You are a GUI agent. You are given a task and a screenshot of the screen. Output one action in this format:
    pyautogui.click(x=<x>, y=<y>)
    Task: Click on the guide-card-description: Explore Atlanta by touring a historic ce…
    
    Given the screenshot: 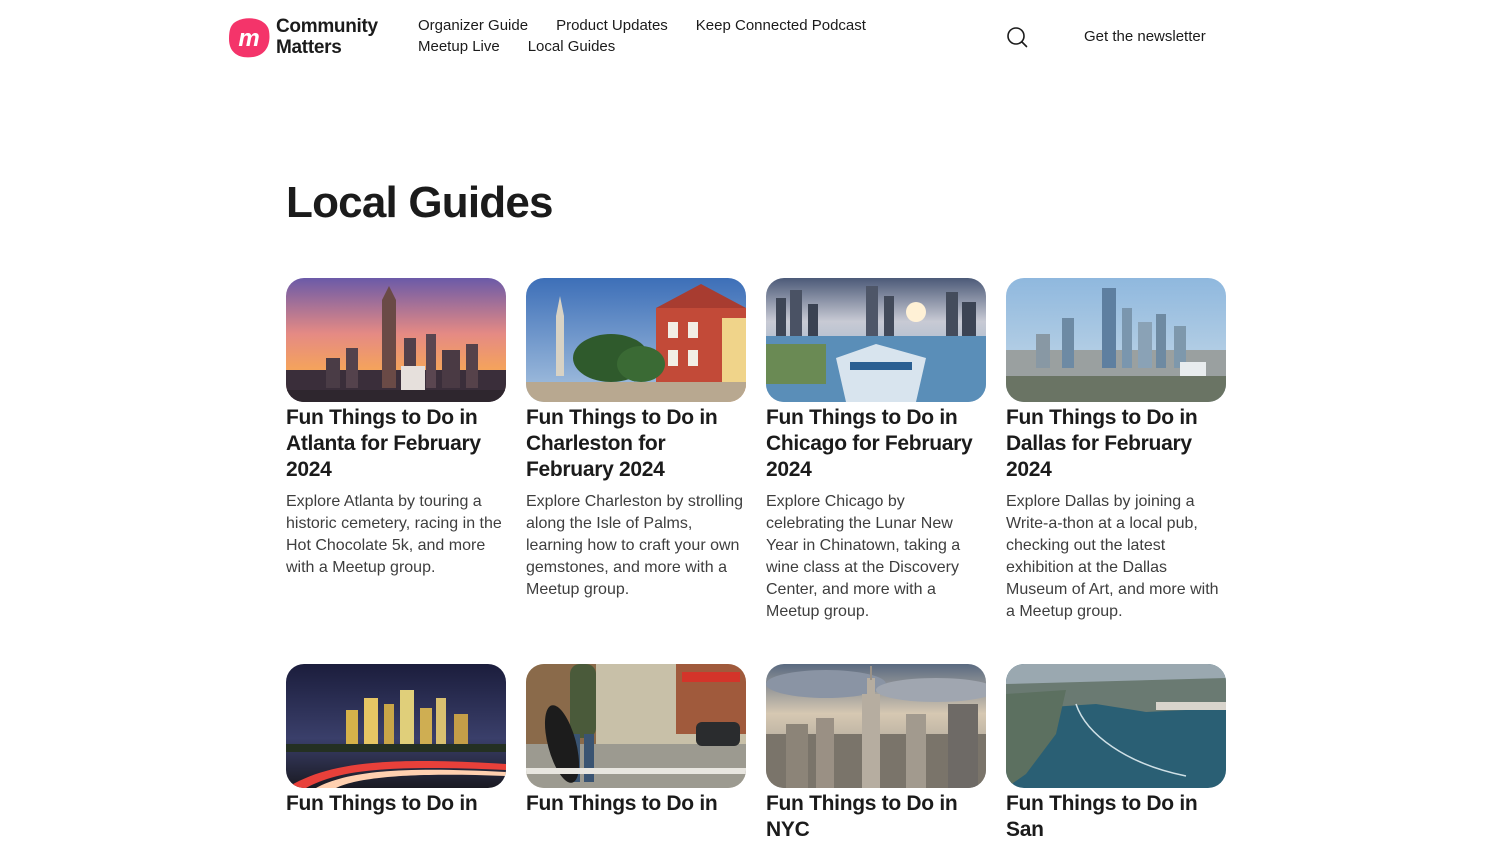 What is the action you would take?
    pyautogui.click(x=394, y=534)
    